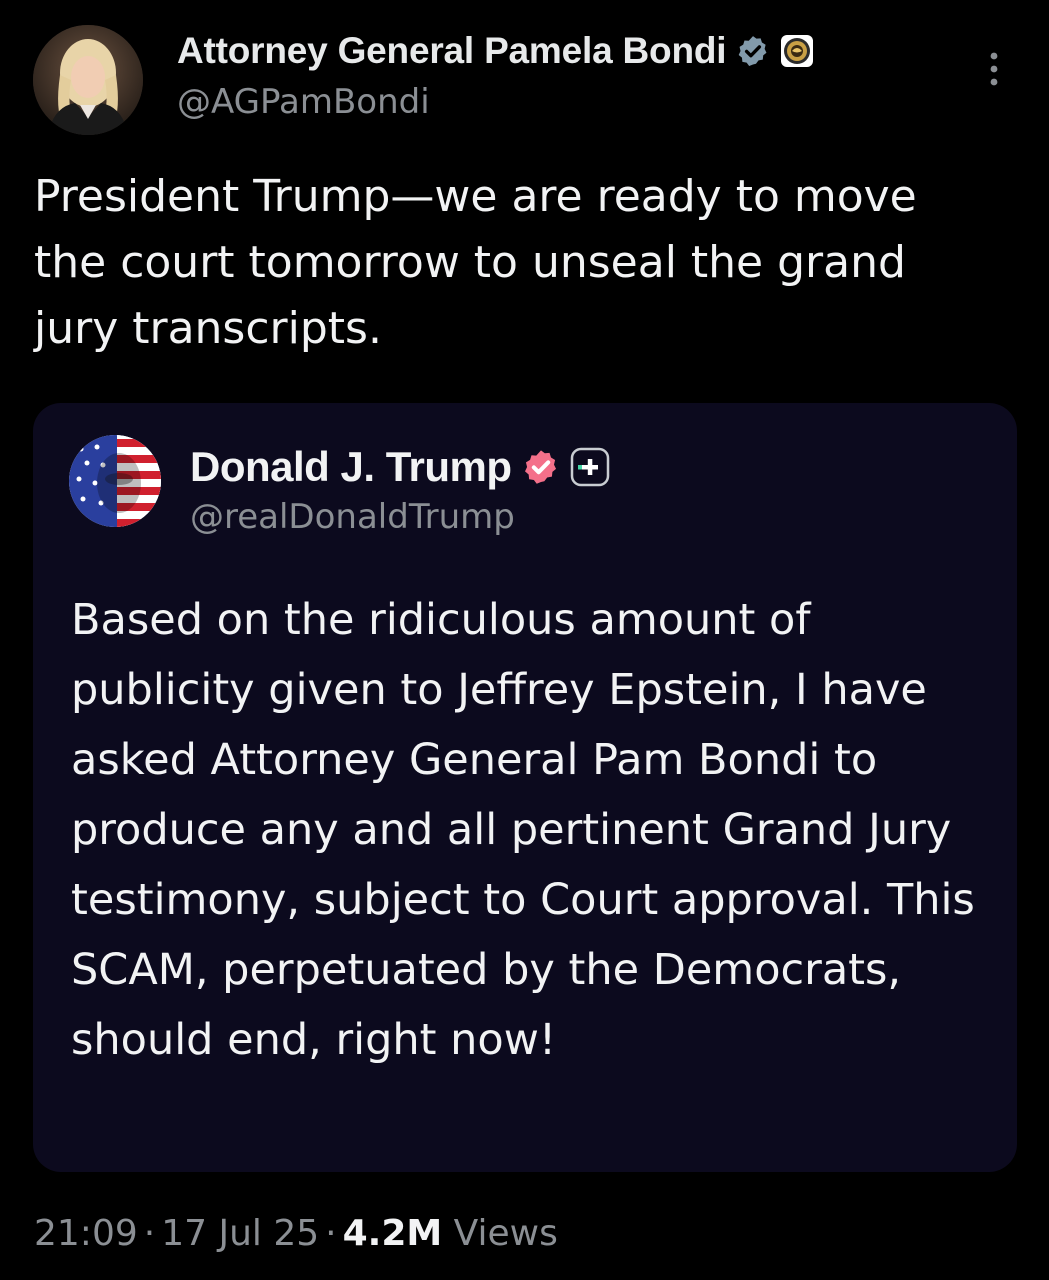 This screenshot has width=1049, height=1280. I want to click on author-name-row: Attorney General Pamela Bondi, so click(495, 51).